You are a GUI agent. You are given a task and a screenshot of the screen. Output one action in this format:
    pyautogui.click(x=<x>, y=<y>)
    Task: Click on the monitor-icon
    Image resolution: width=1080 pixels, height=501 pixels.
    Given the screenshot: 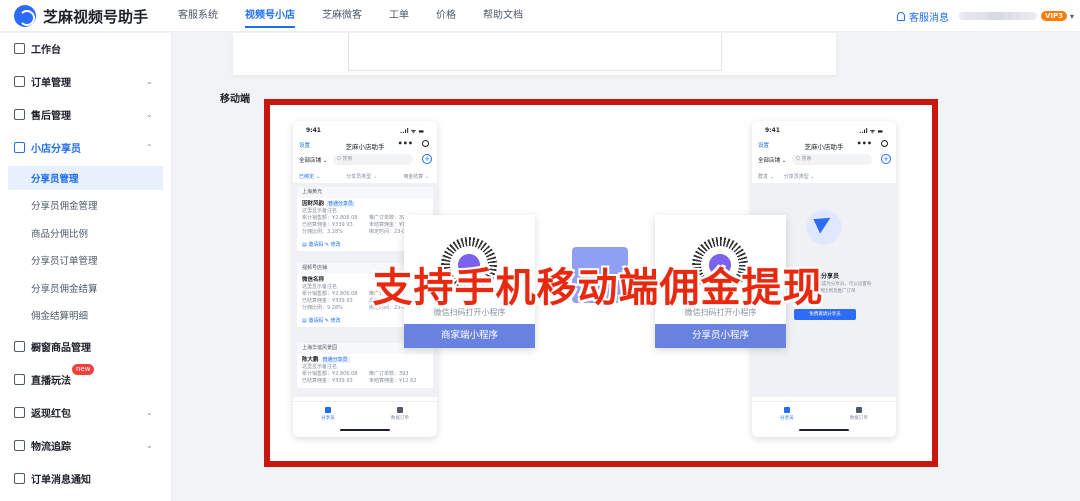 What is the action you would take?
    pyautogui.click(x=19, y=48)
    